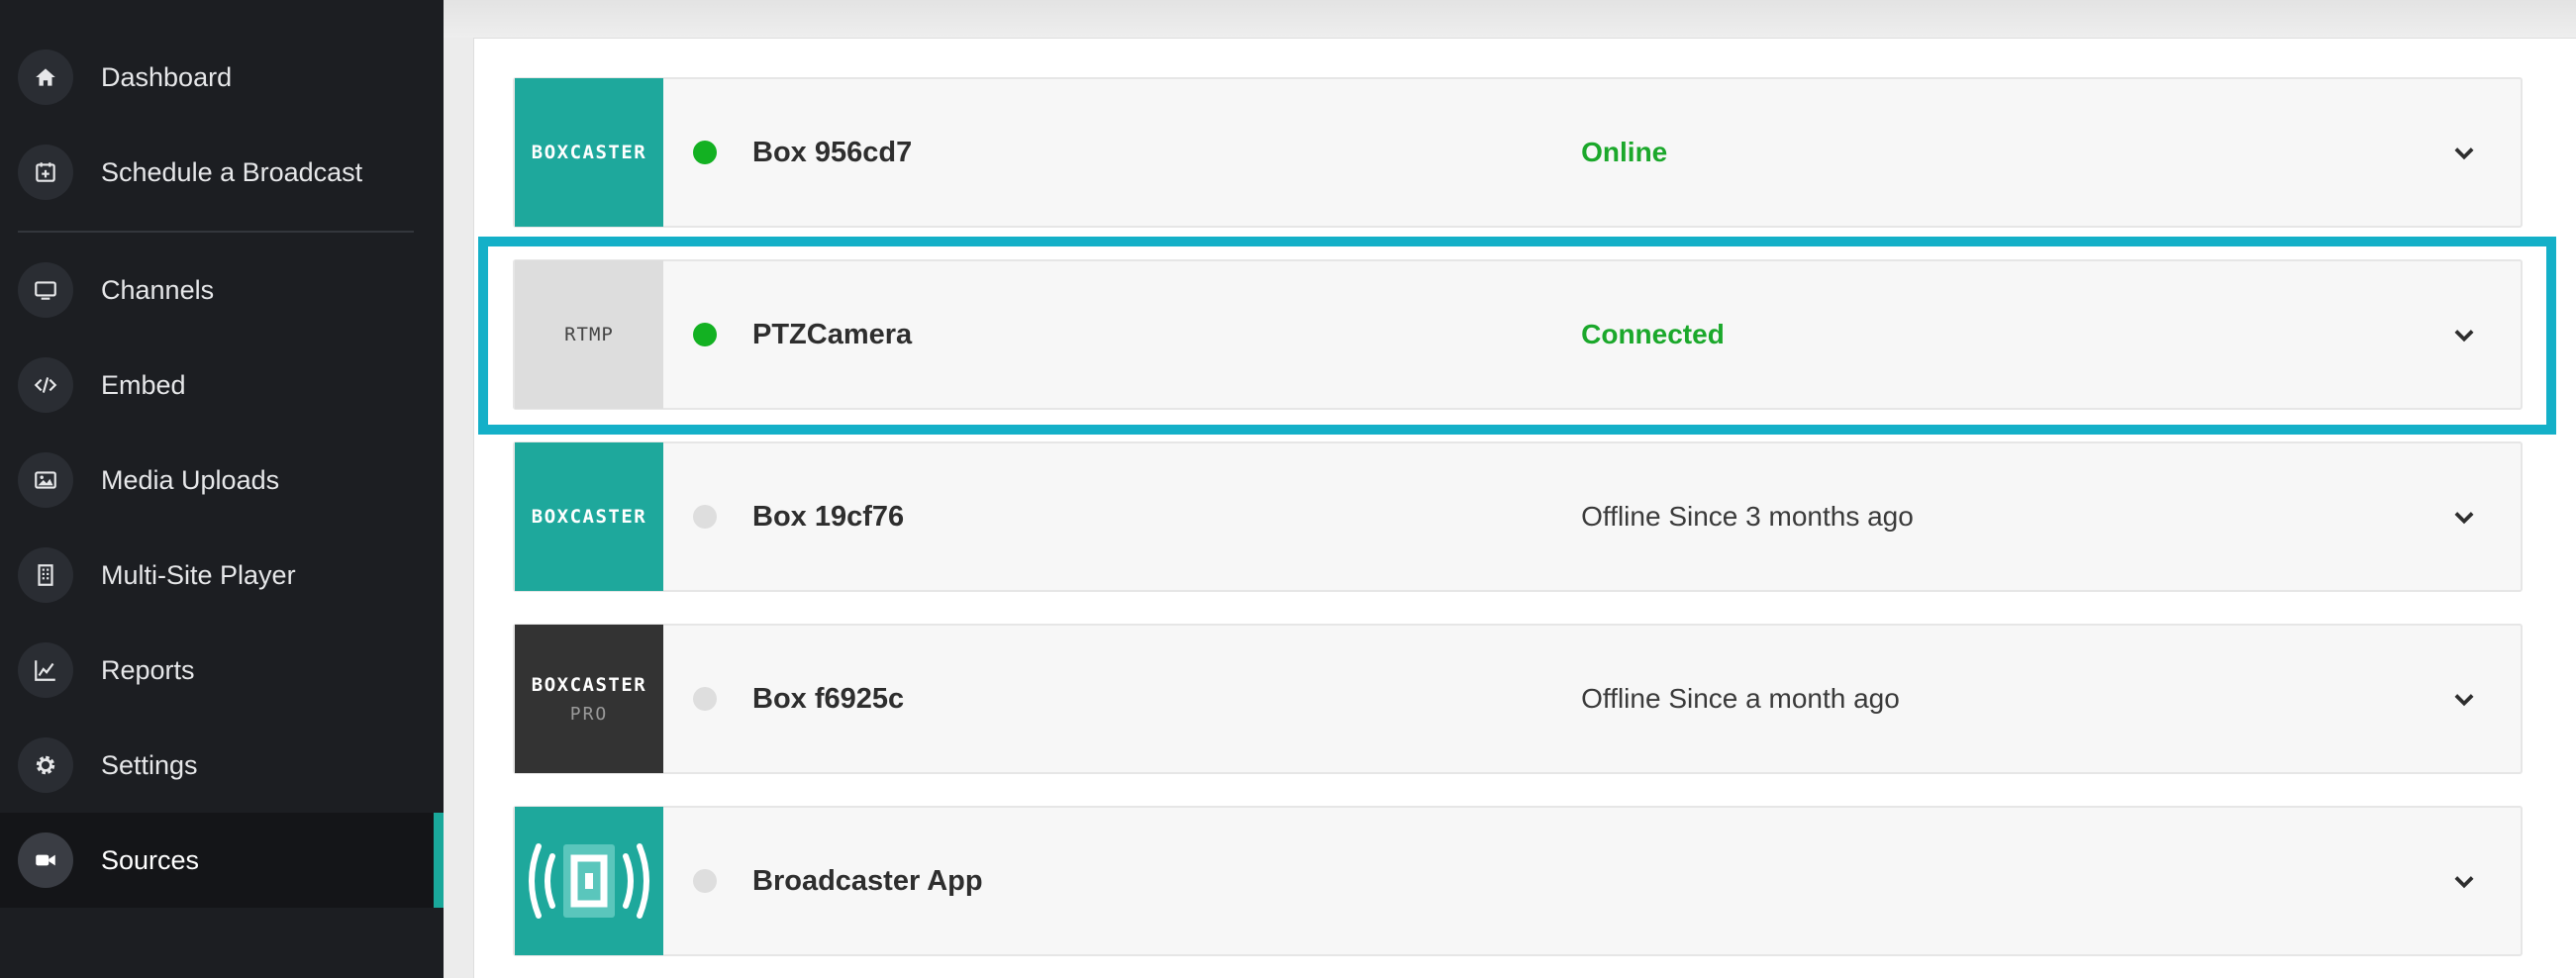 This screenshot has height=978, width=2576. Describe the element at coordinates (46, 480) in the screenshot. I see `image-icon` at that location.